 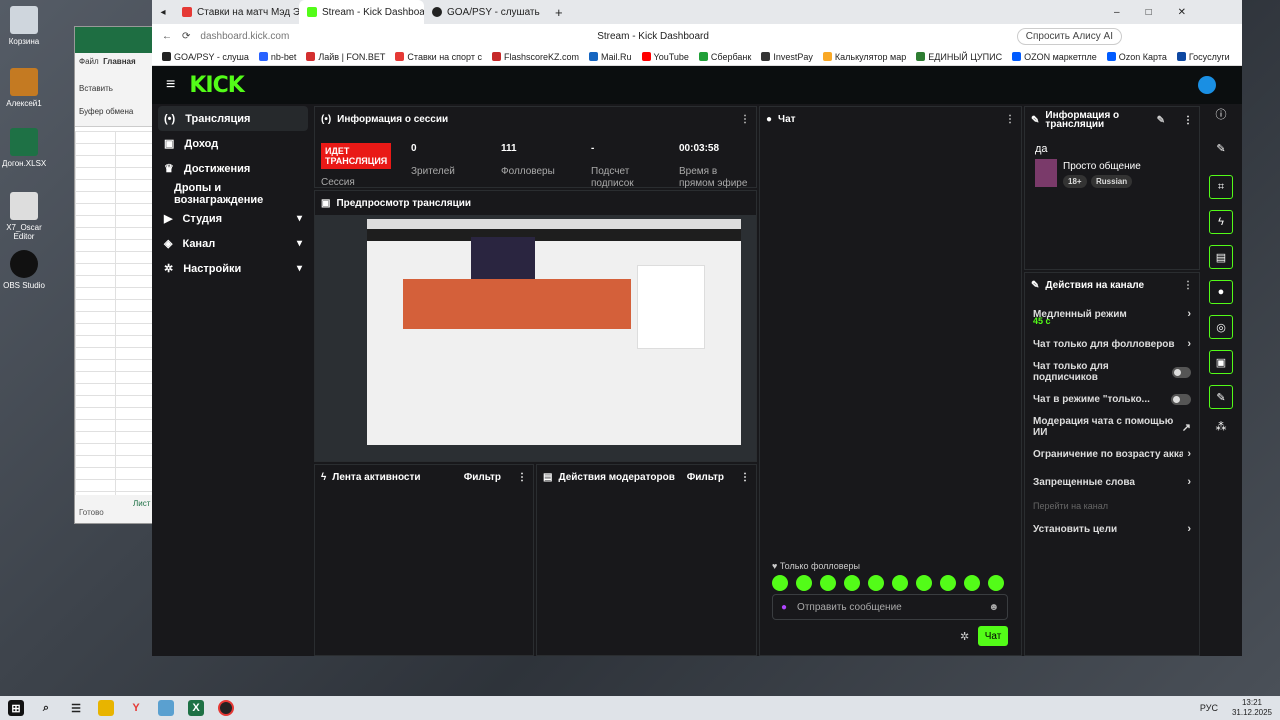 I want to click on bookmark-item: ЕДИНЫЙ ЦУПИС, so click(x=959, y=56).